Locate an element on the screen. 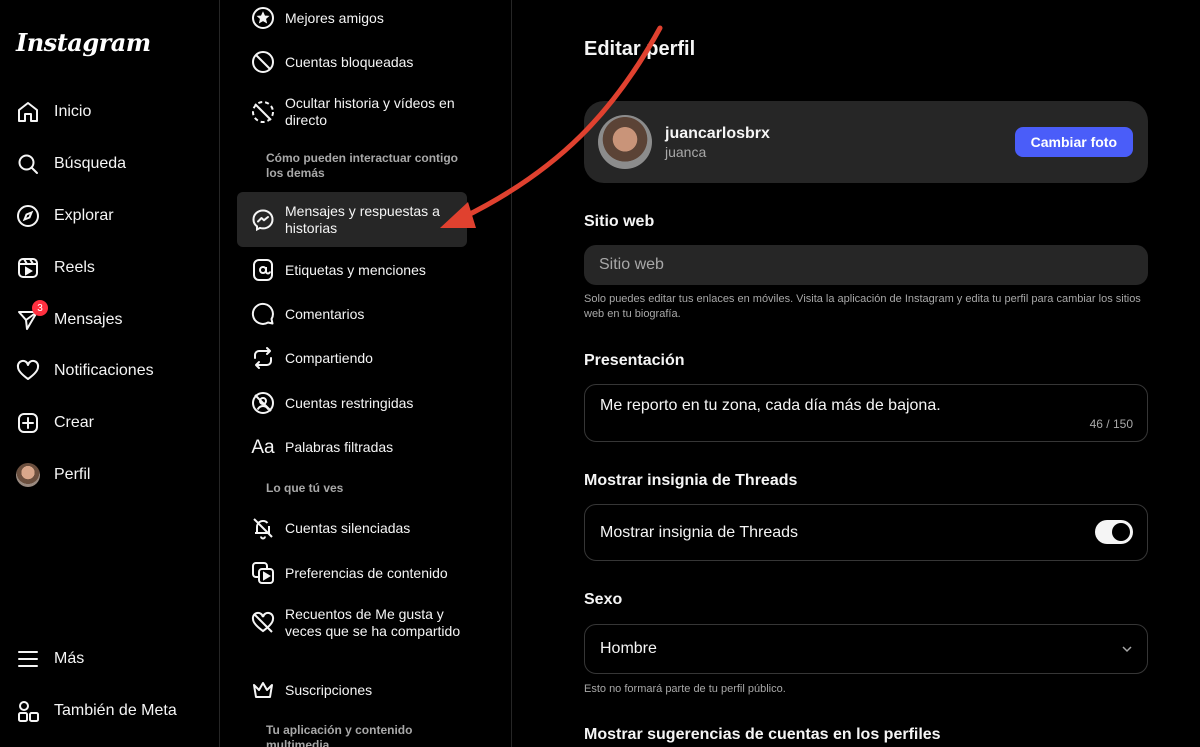  settings-item-suscripciones: Suscripciones is located at coordinates (365, 690).